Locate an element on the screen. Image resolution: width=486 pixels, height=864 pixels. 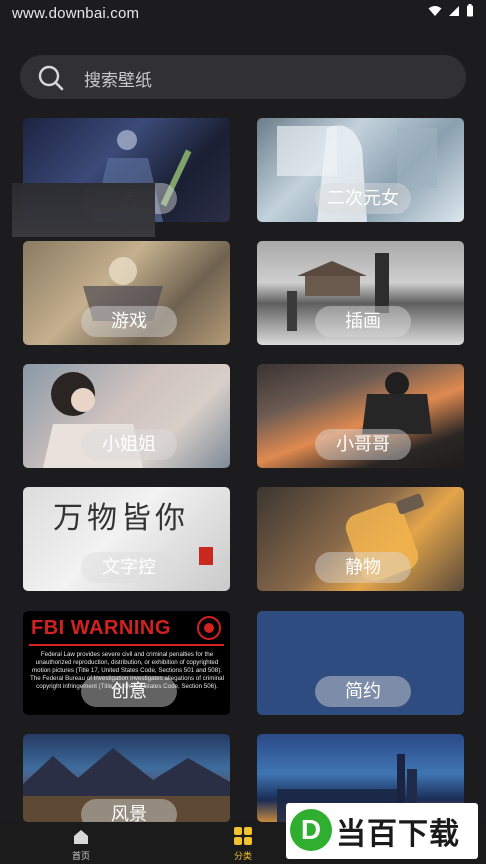
category-label: 简约 is located at coordinates (363, 691).